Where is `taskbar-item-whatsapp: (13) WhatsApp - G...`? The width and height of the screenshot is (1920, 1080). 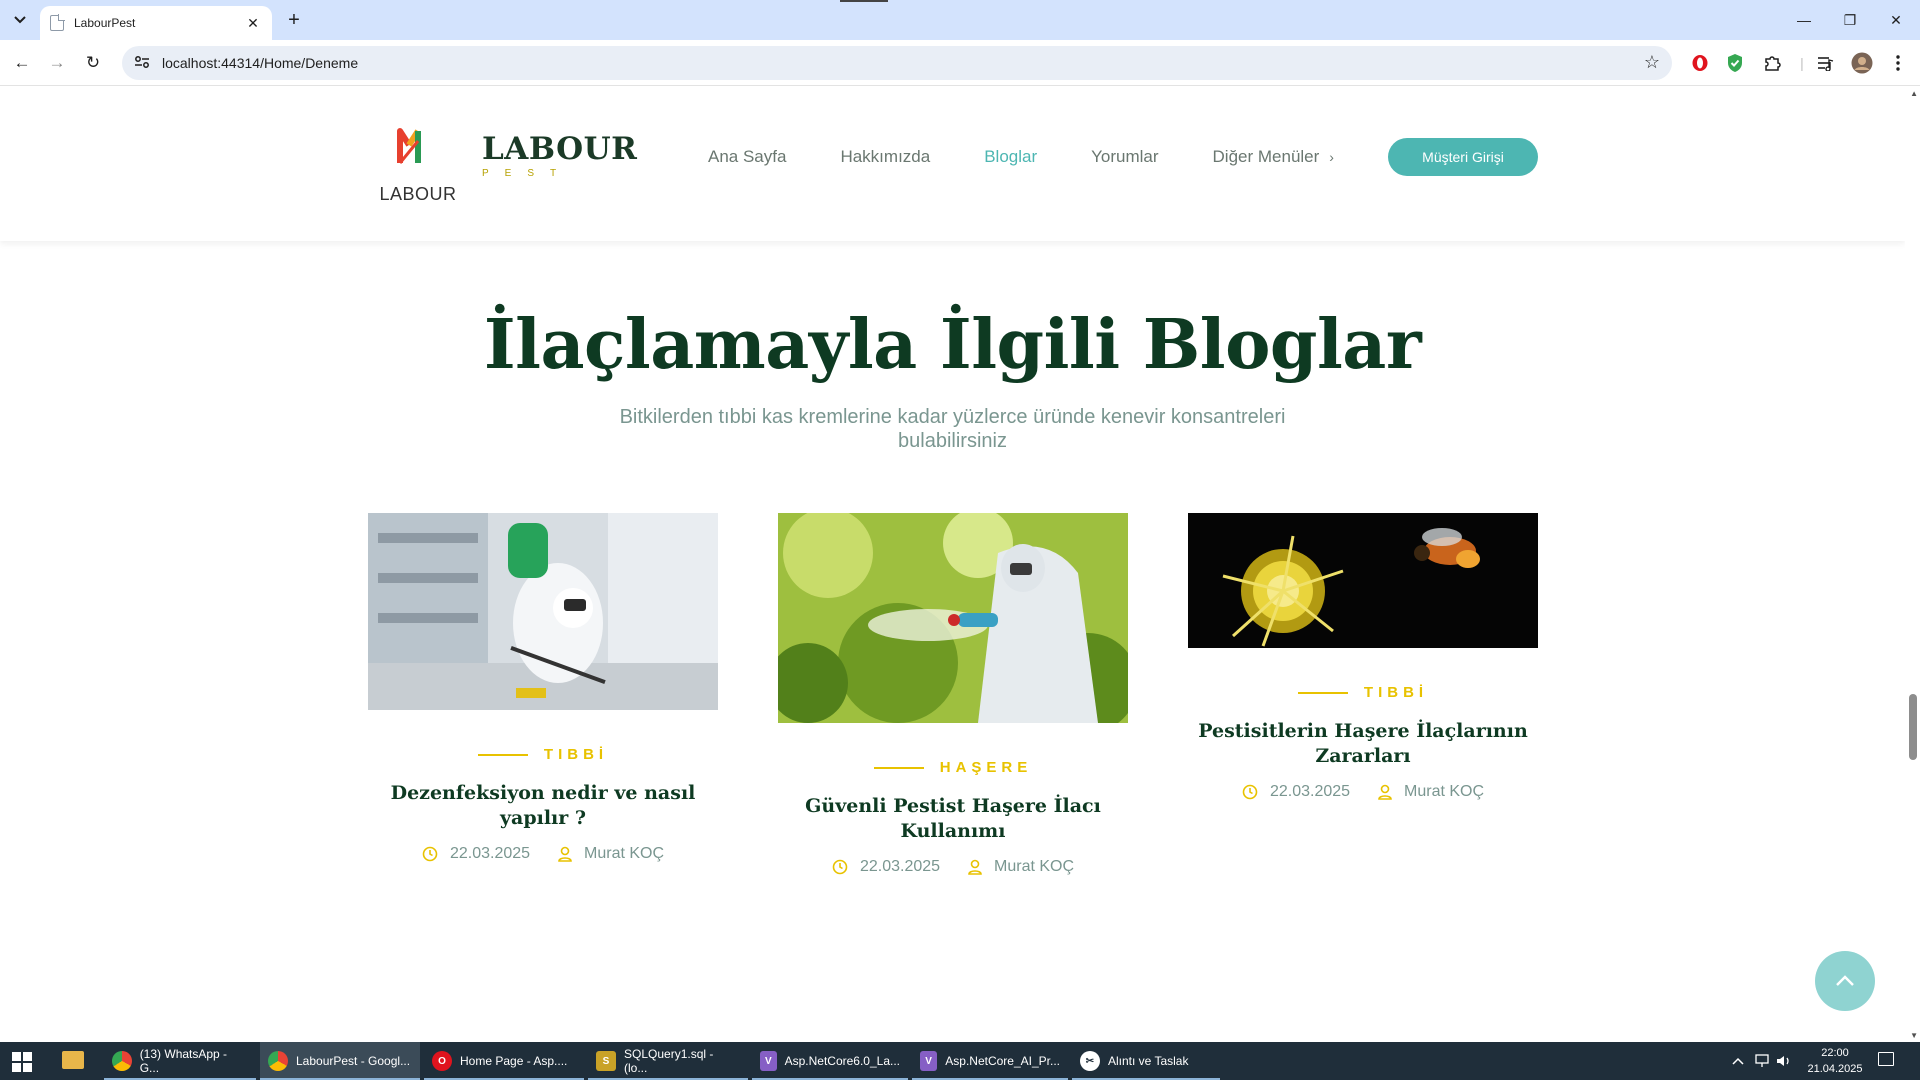 taskbar-item-whatsapp: (13) WhatsApp - G... is located at coordinates (180, 1061).